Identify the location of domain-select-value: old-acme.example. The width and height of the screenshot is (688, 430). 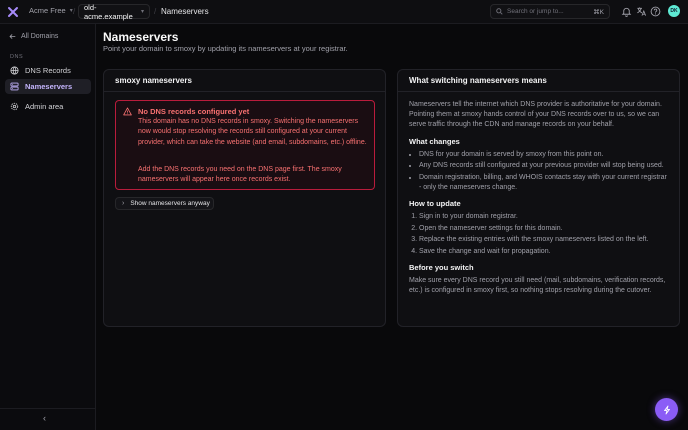
(108, 11).